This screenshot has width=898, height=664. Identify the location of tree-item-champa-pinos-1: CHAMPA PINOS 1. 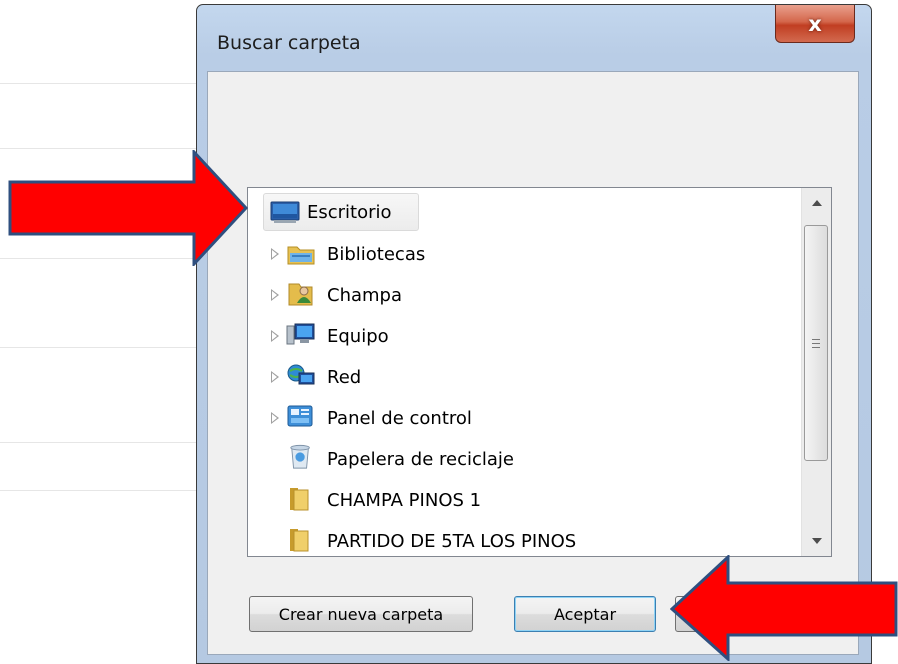
(398, 500).